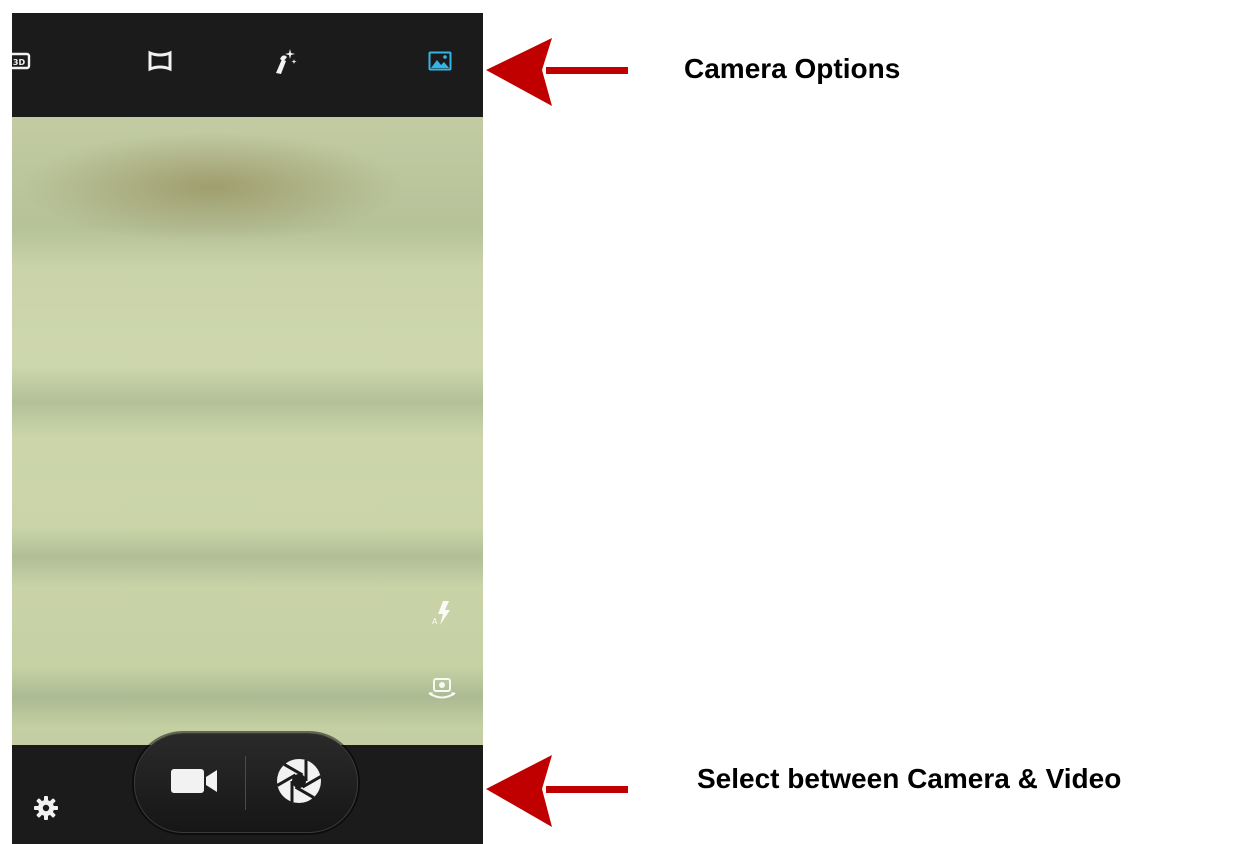  What do you see at coordinates (792, 68) in the screenshot?
I see `camera-options-annotation: Camera Options` at bounding box center [792, 68].